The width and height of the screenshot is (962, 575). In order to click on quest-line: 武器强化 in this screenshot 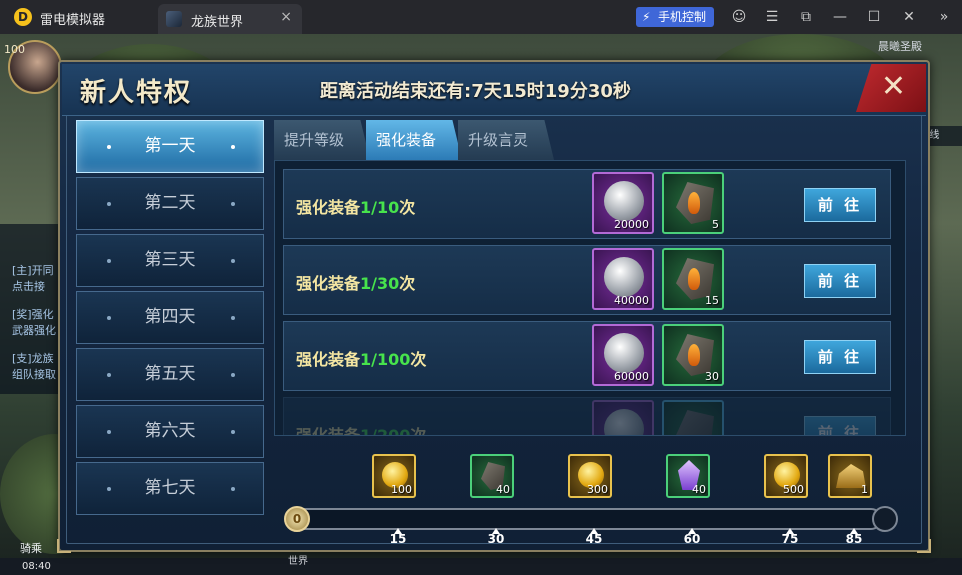, I will do `click(34, 330)`.